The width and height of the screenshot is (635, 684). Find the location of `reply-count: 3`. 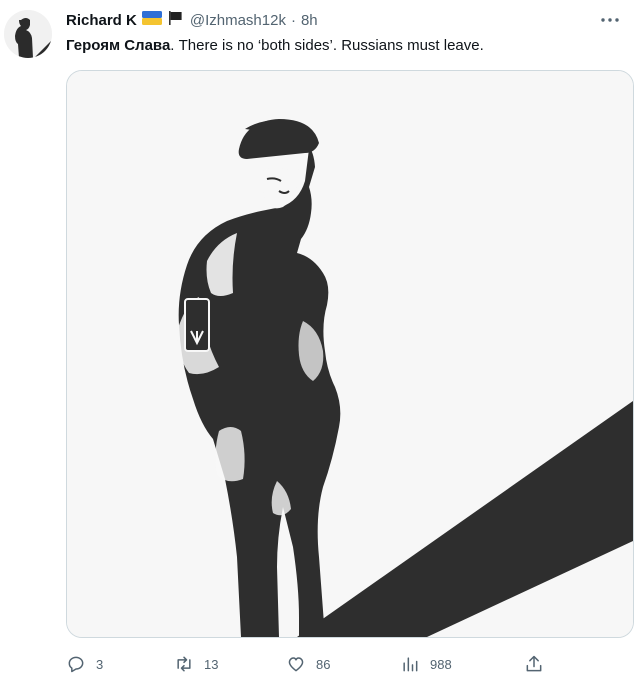

reply-count: 3 is located at coordinates (100, 664).